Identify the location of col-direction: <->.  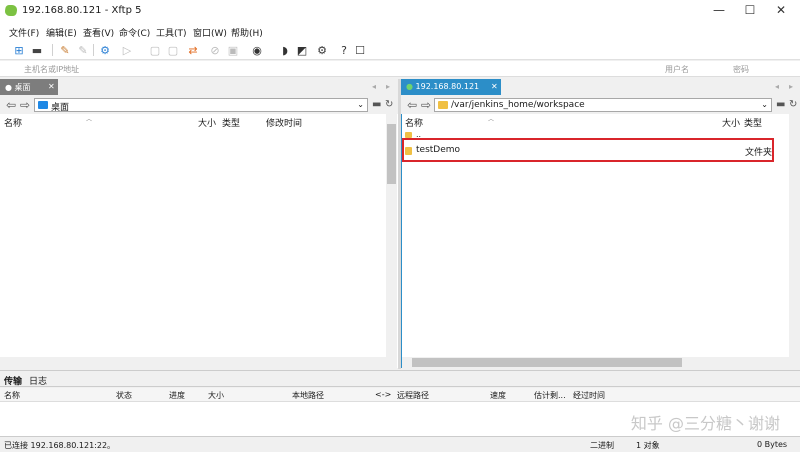
(383, 394).